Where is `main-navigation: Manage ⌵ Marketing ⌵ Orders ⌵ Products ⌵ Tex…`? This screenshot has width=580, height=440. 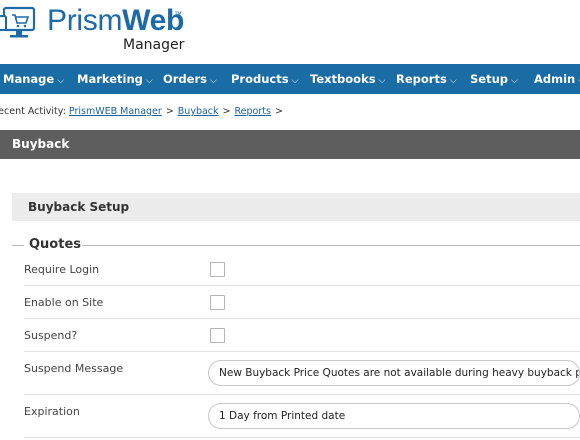
main-navigation: Manage ⌵ Marketing ⌵ Orders ⌵ Products ⌵ Tex… is located at coordinates (290, 79).